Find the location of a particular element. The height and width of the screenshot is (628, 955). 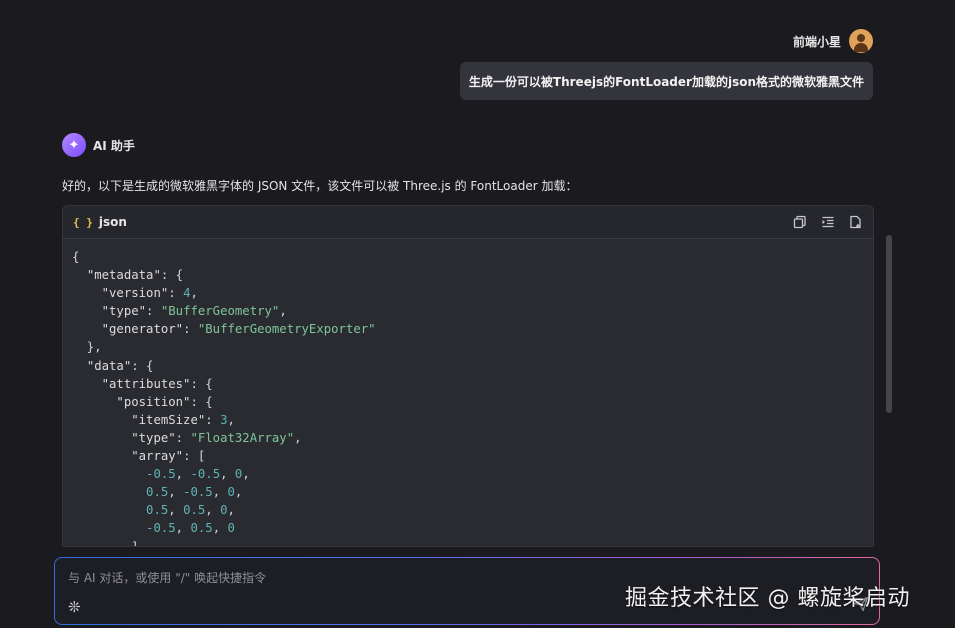

code-line: "version": 4, is located at coordinates (135, 293).